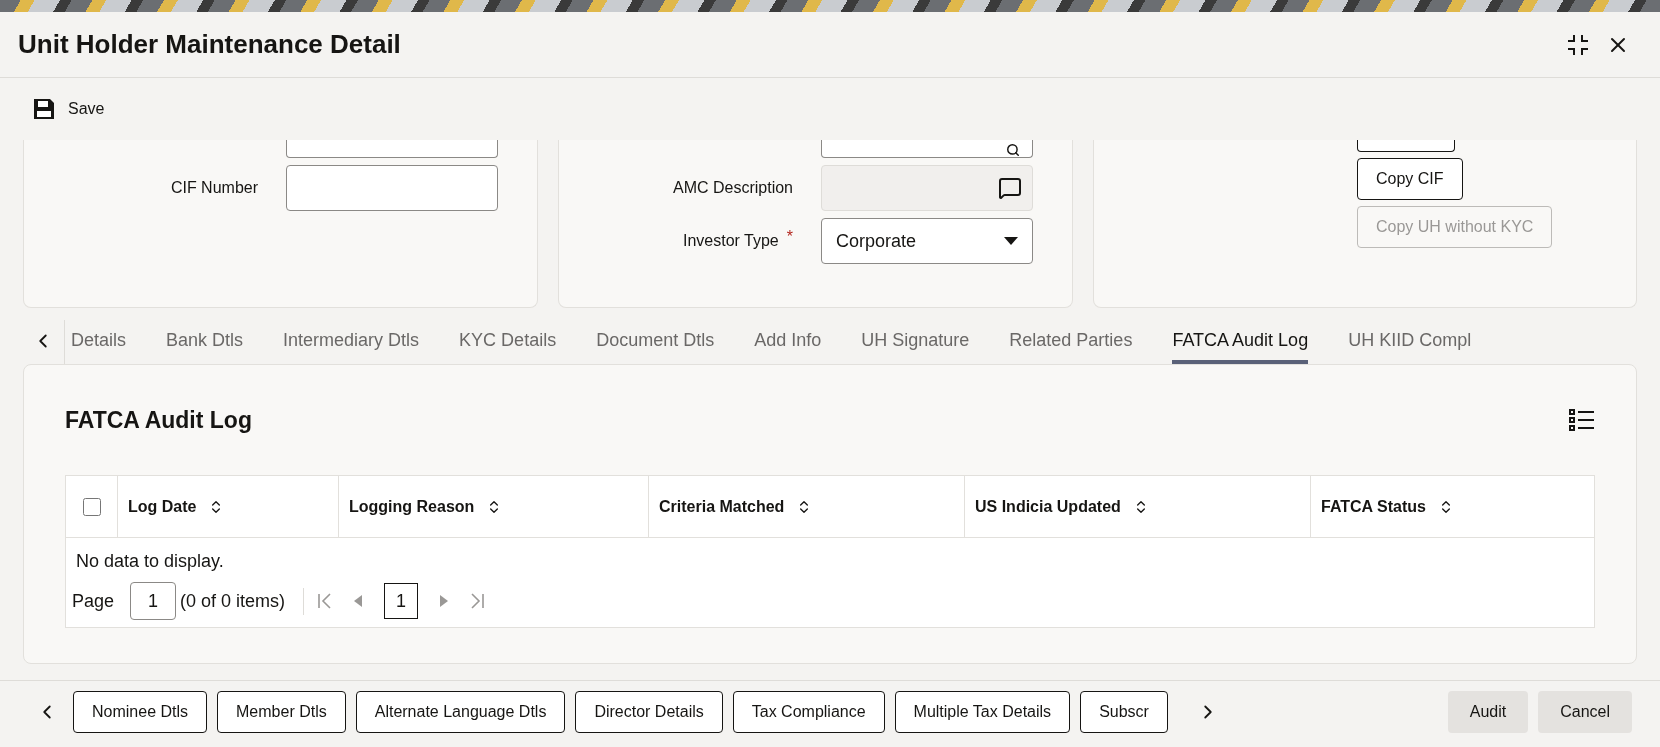 This screenshot has width=1660, height=747. Describe the element at coordinates (213, 188) in the screenshot. I see `field-label: CIF Number` at that location.